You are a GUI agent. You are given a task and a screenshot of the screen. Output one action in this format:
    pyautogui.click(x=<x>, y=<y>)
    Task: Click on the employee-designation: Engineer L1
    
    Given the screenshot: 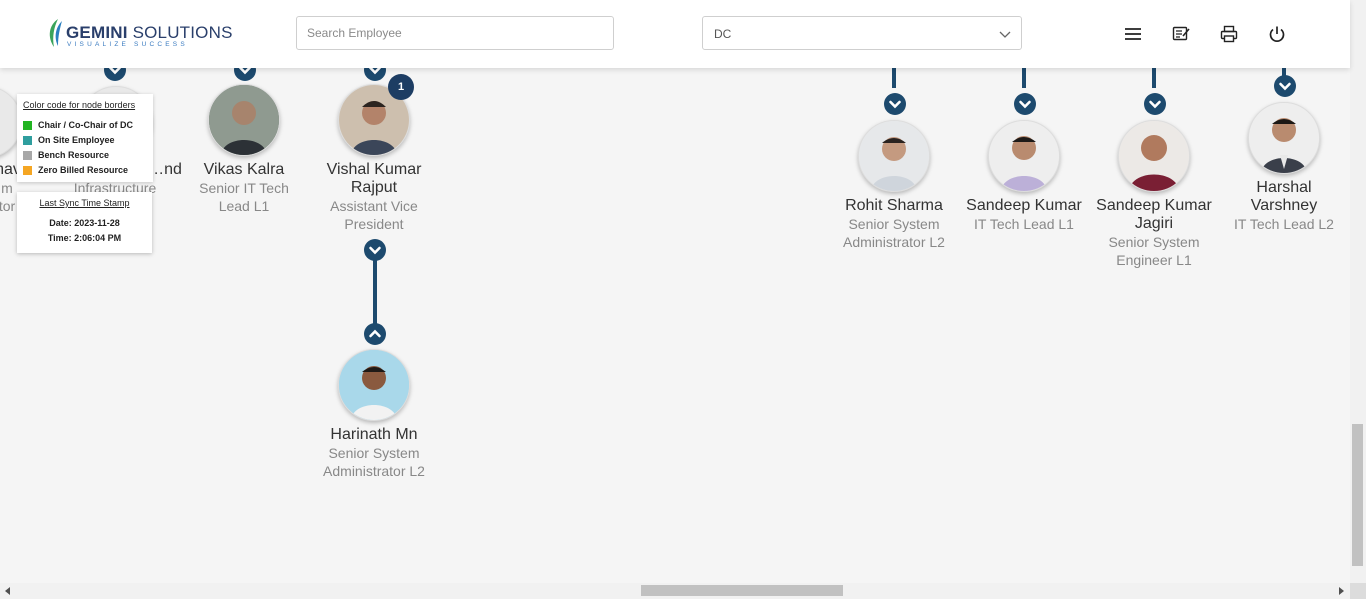 What is the action you would take?
    pyautogui.click(x=1154, y=260)
    